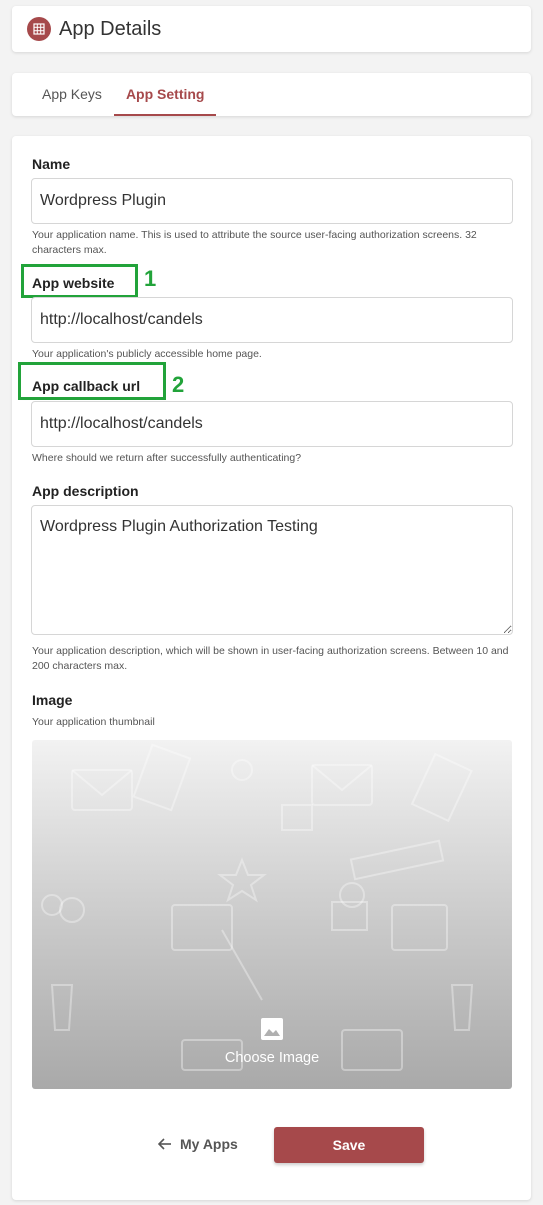 Image resolution: width=543 pixels, height=1205 pixels. Describe the element at coordinates (93, 722) in the screenshot. I see `image-help: Your application thumbnail` at that location.